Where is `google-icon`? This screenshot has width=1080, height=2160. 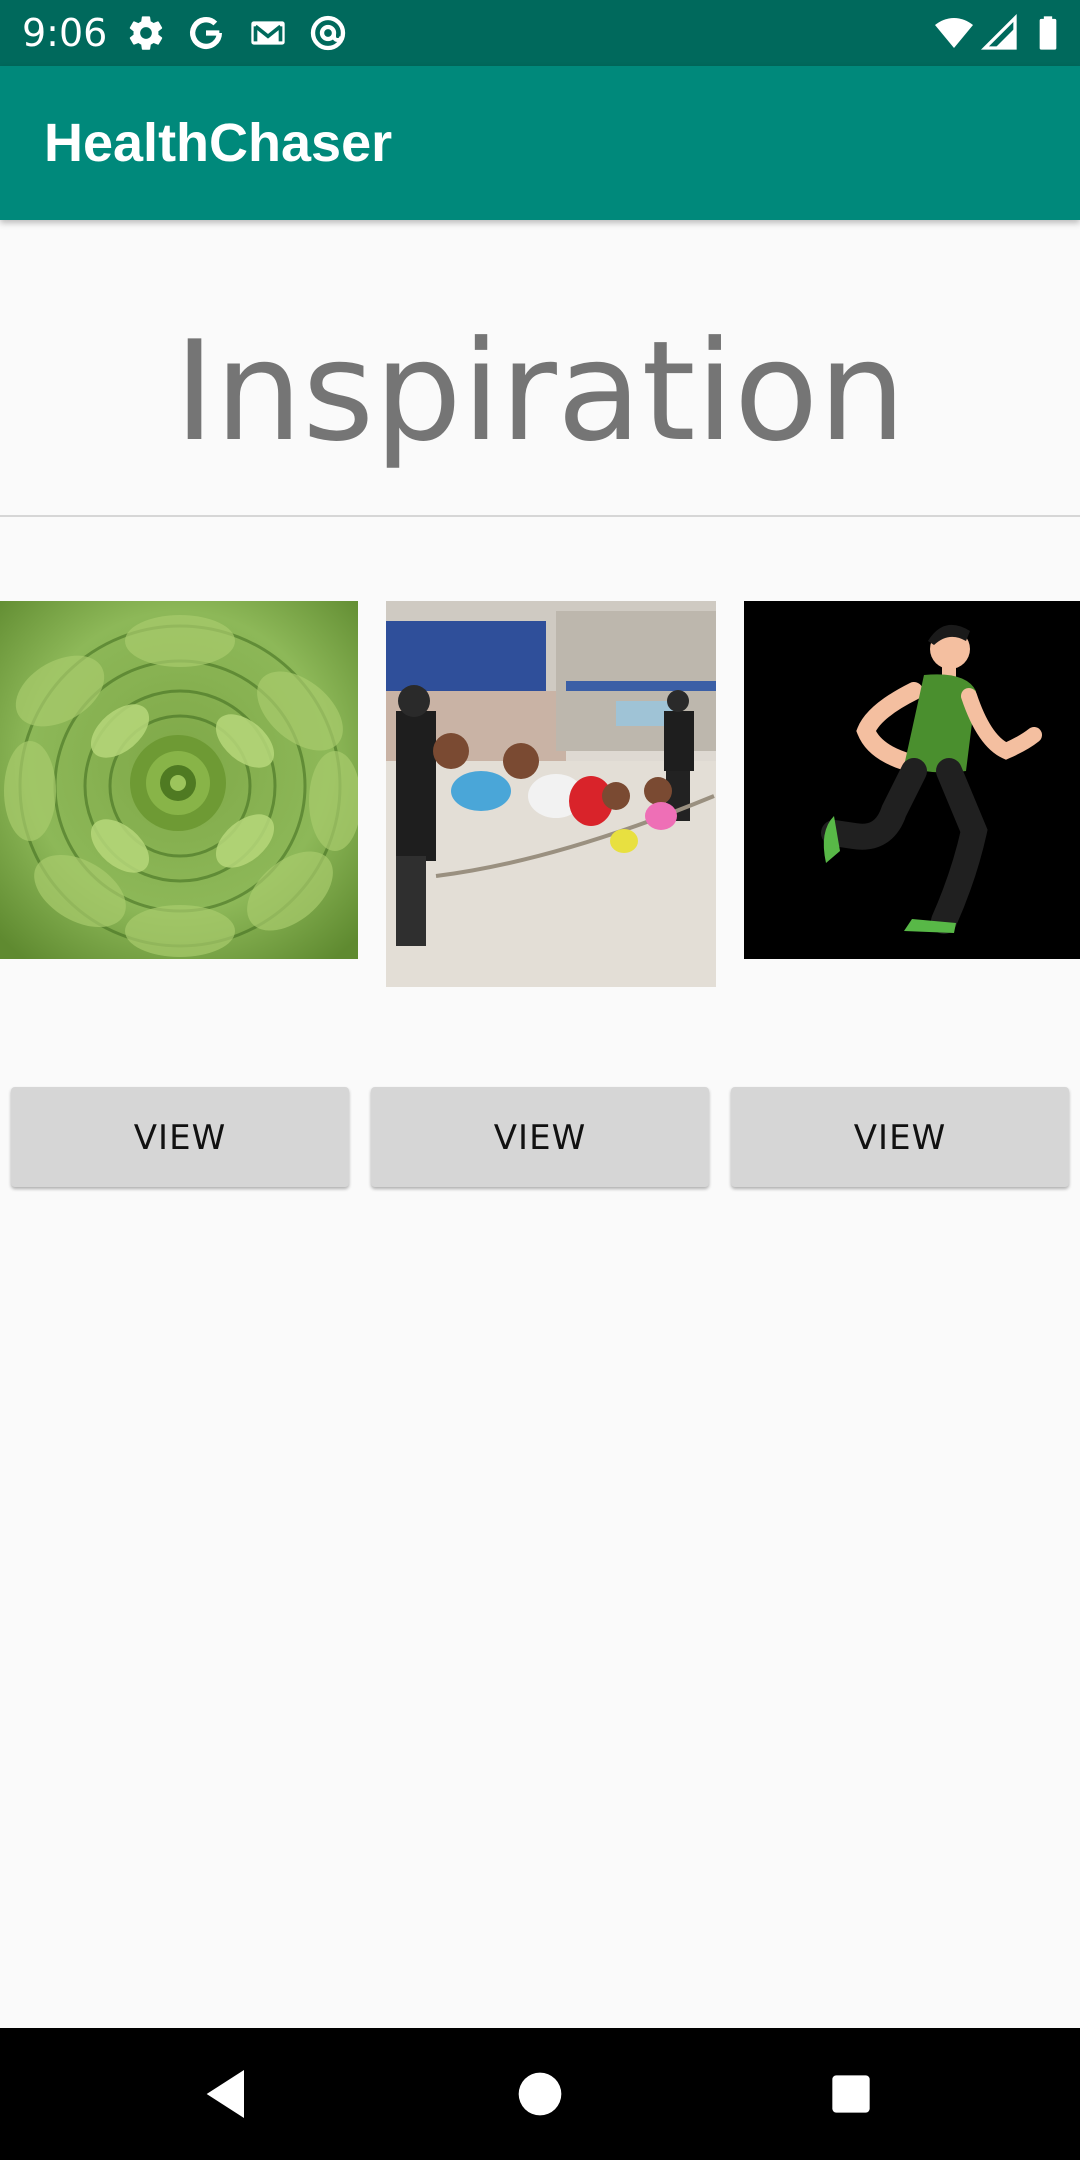
google-icon is located at coordinates (206, 33).